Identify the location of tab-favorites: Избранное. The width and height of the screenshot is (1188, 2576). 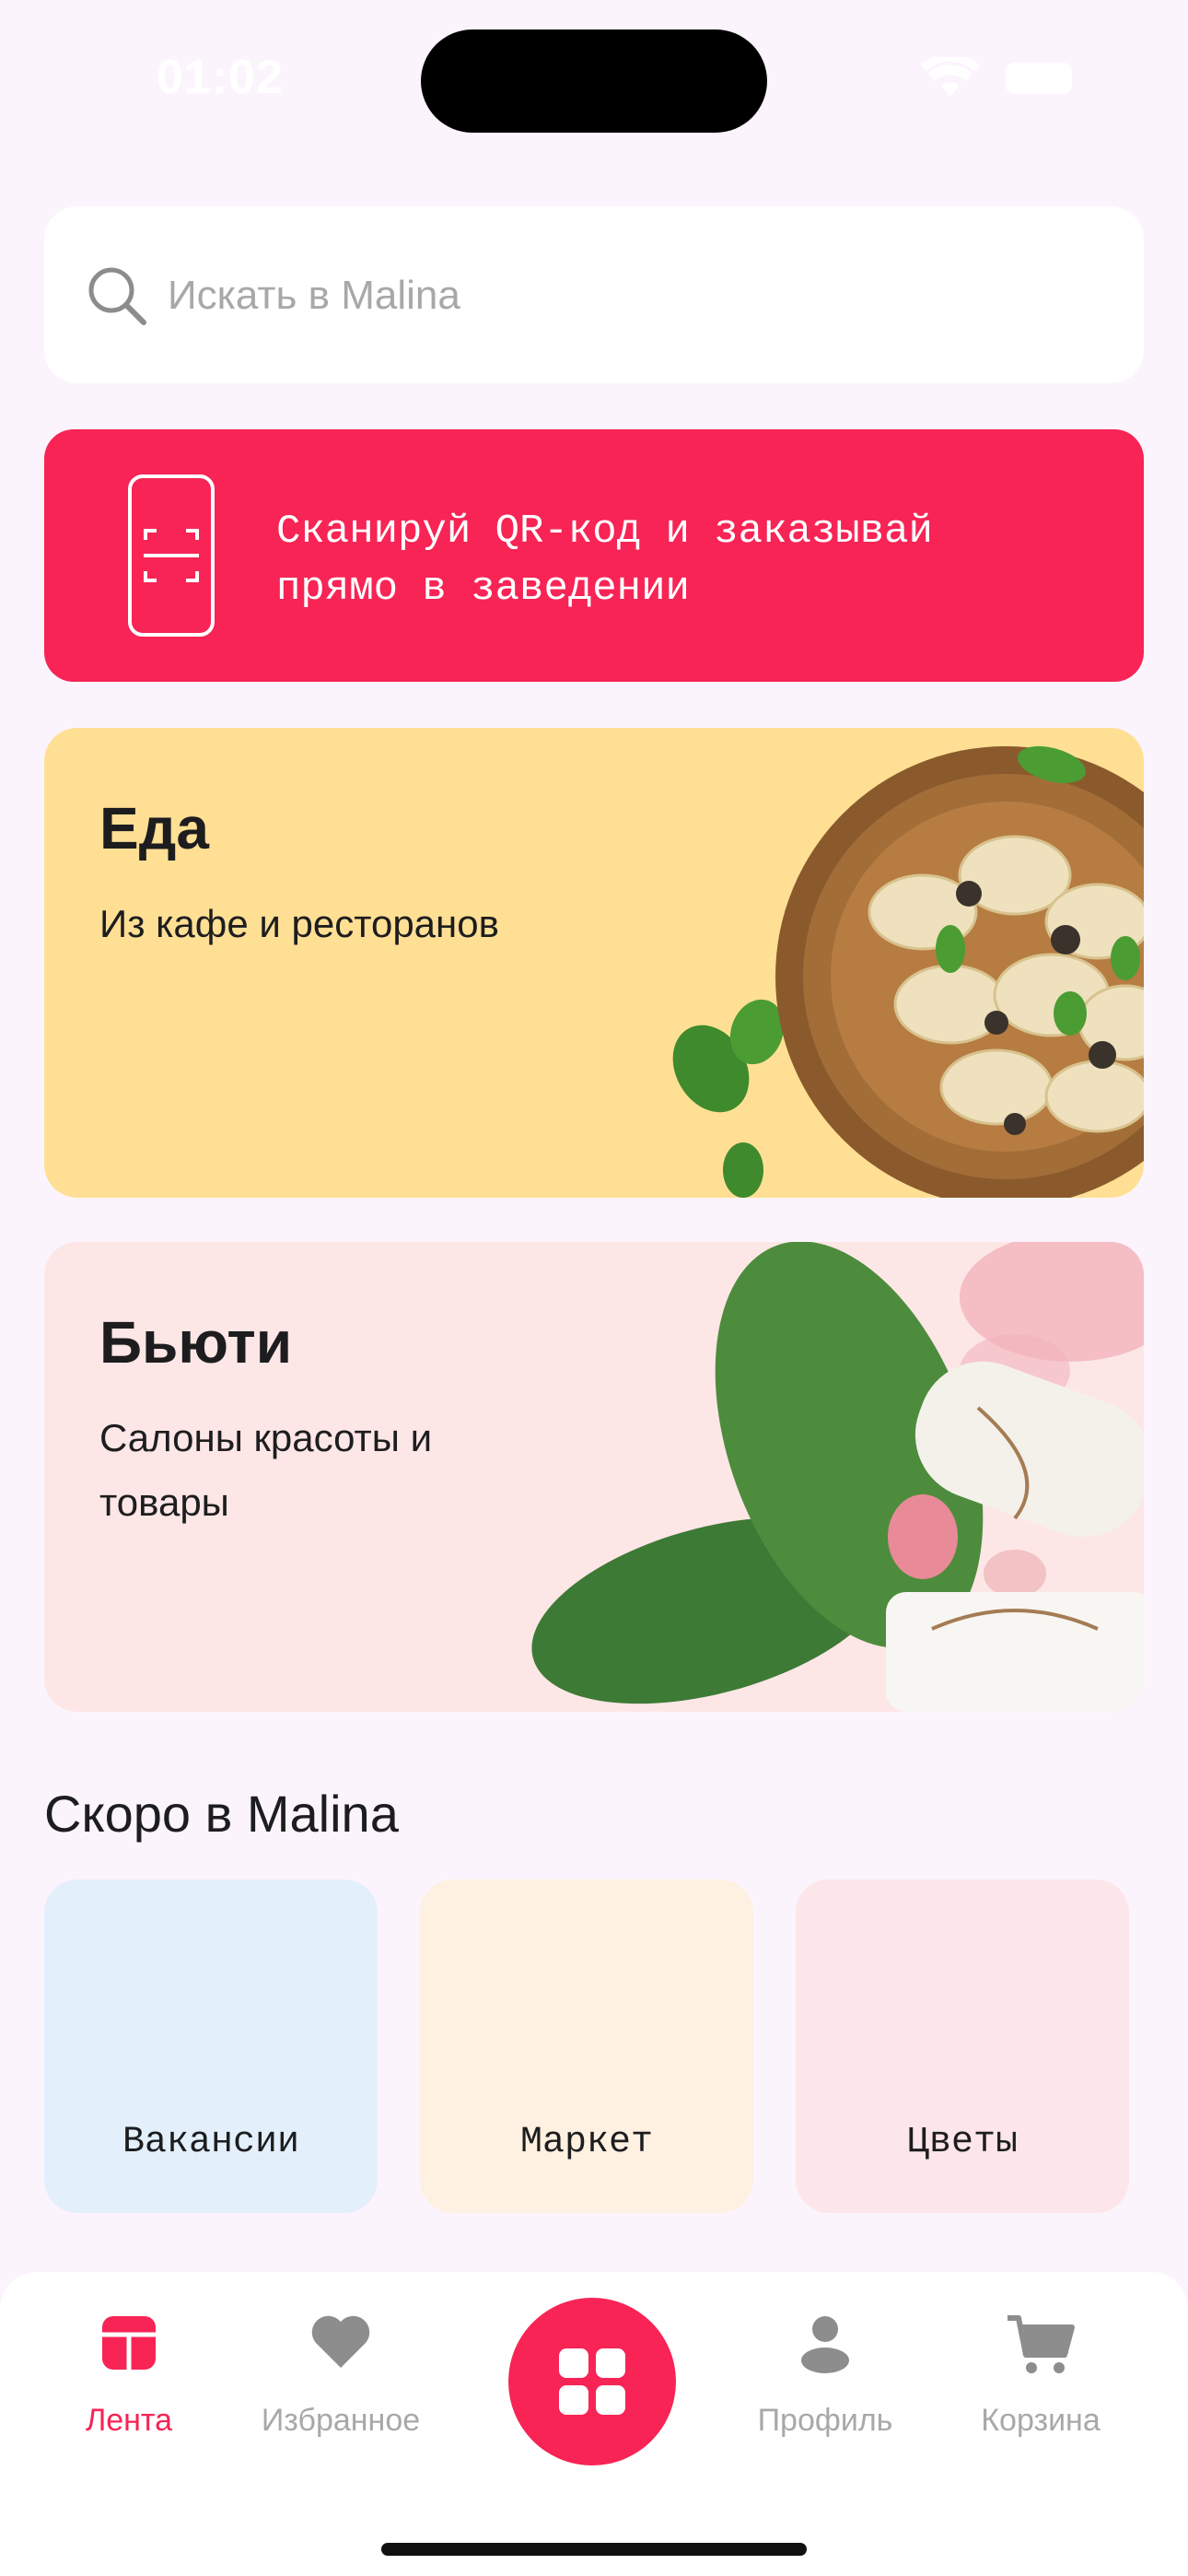
(340, 2373).